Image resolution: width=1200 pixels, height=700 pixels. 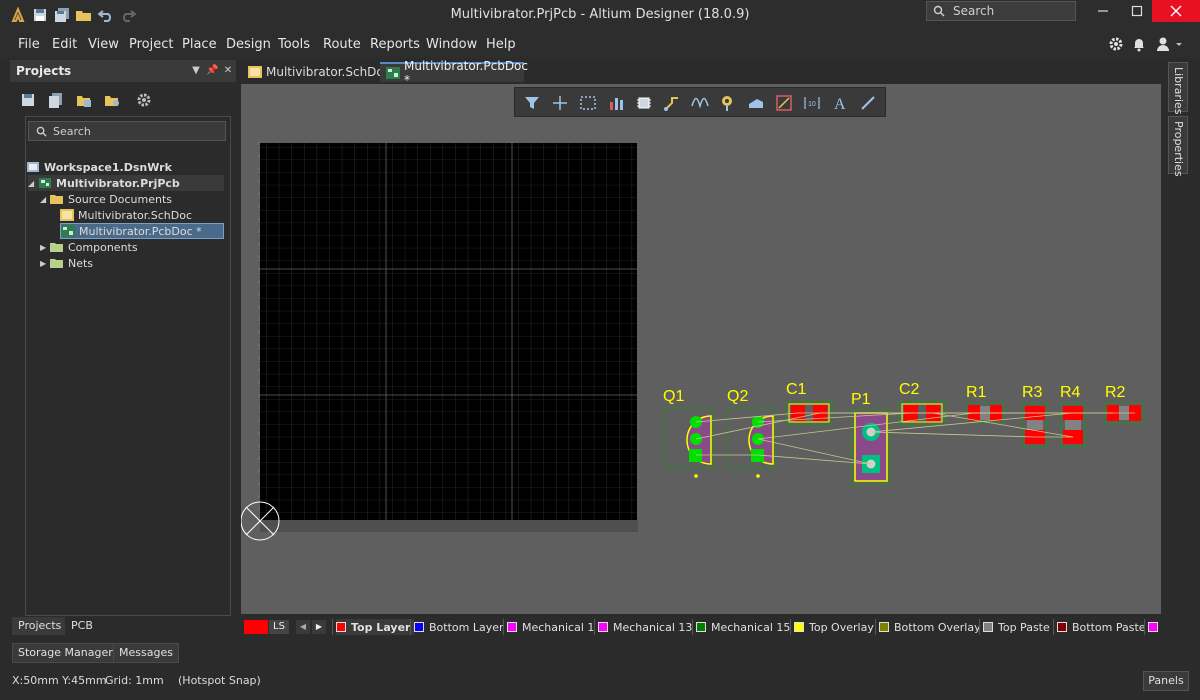 I want to click on project-options-icon, so click(x=85, y=101).